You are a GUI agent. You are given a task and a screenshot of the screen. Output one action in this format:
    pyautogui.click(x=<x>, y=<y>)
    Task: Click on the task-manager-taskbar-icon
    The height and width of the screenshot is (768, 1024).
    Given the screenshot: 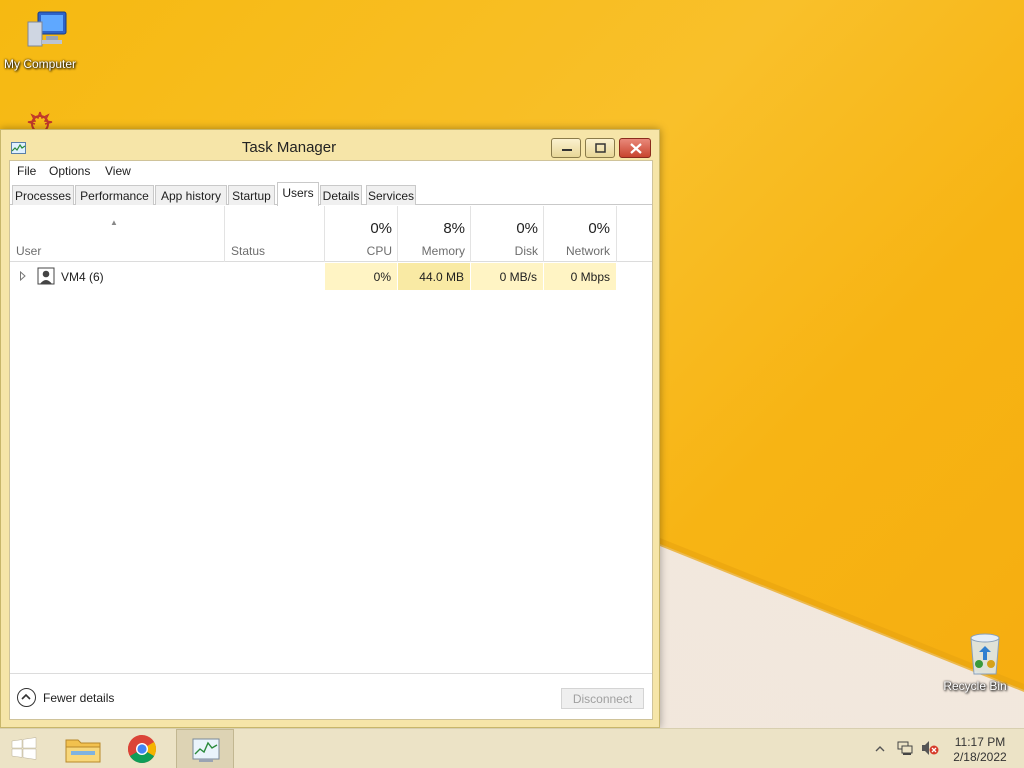 What is the action you would take?
    pyautogui.click(x=206, y=750)
    